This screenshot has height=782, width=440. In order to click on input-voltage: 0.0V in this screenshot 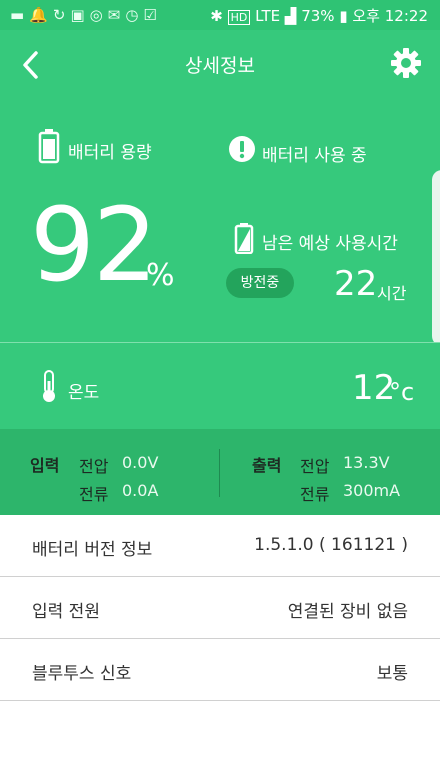, I will do `click(140, 462)`.